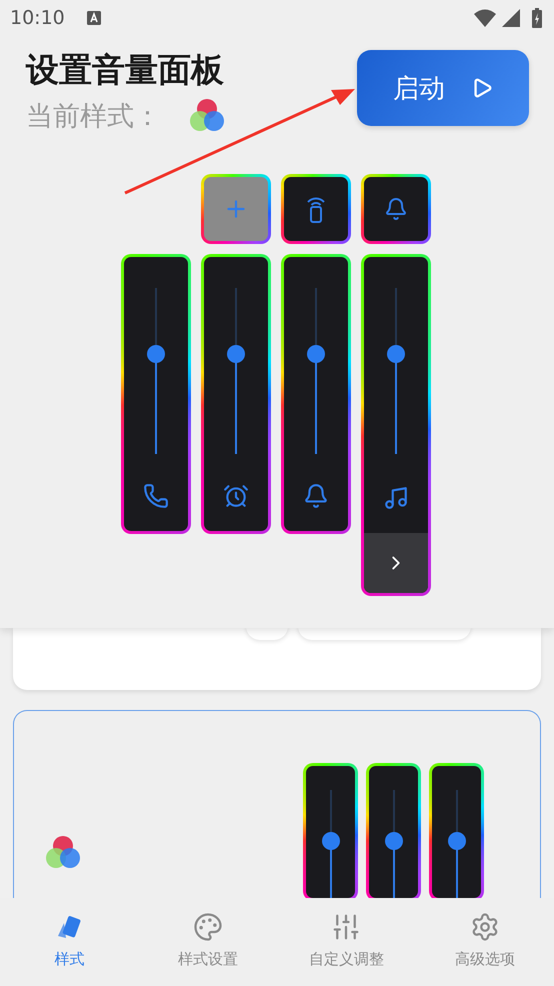  Describe the element at coordinates (485, 927) in the screenshot. I see `settings-icon` at that location.